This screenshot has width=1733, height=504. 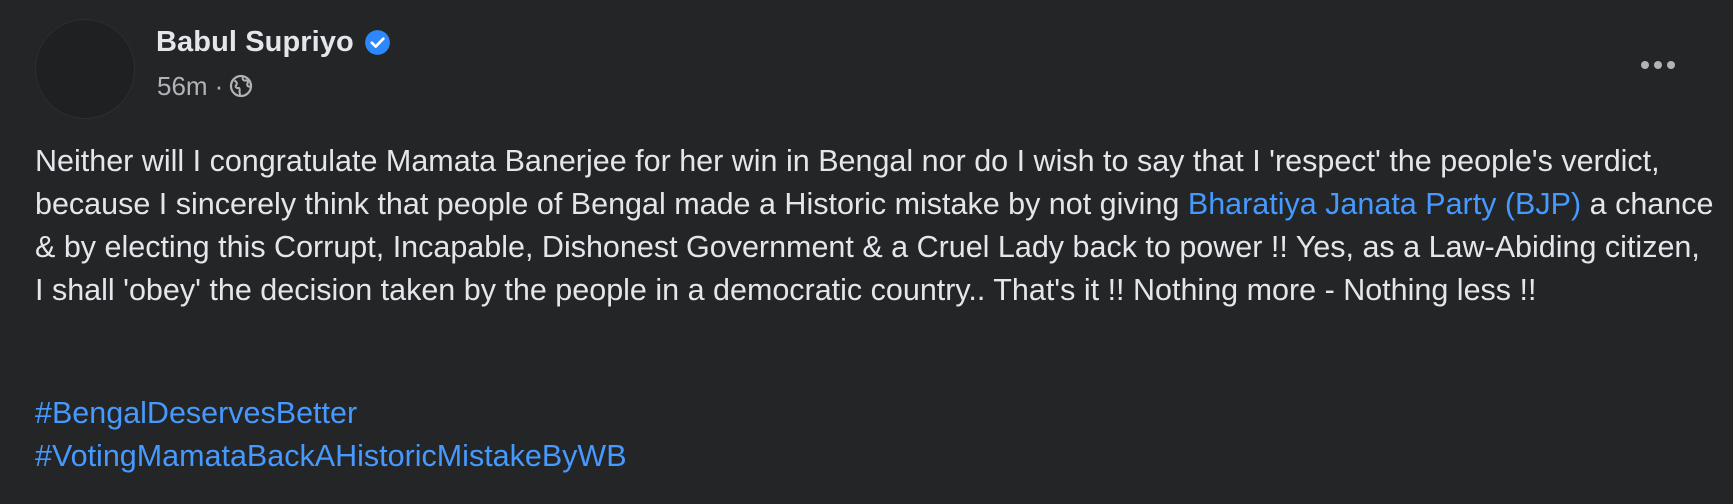 What do you see at coordinates (85, 69) in the screenshot?
I see `avatar` at bounding box center [85, 69].